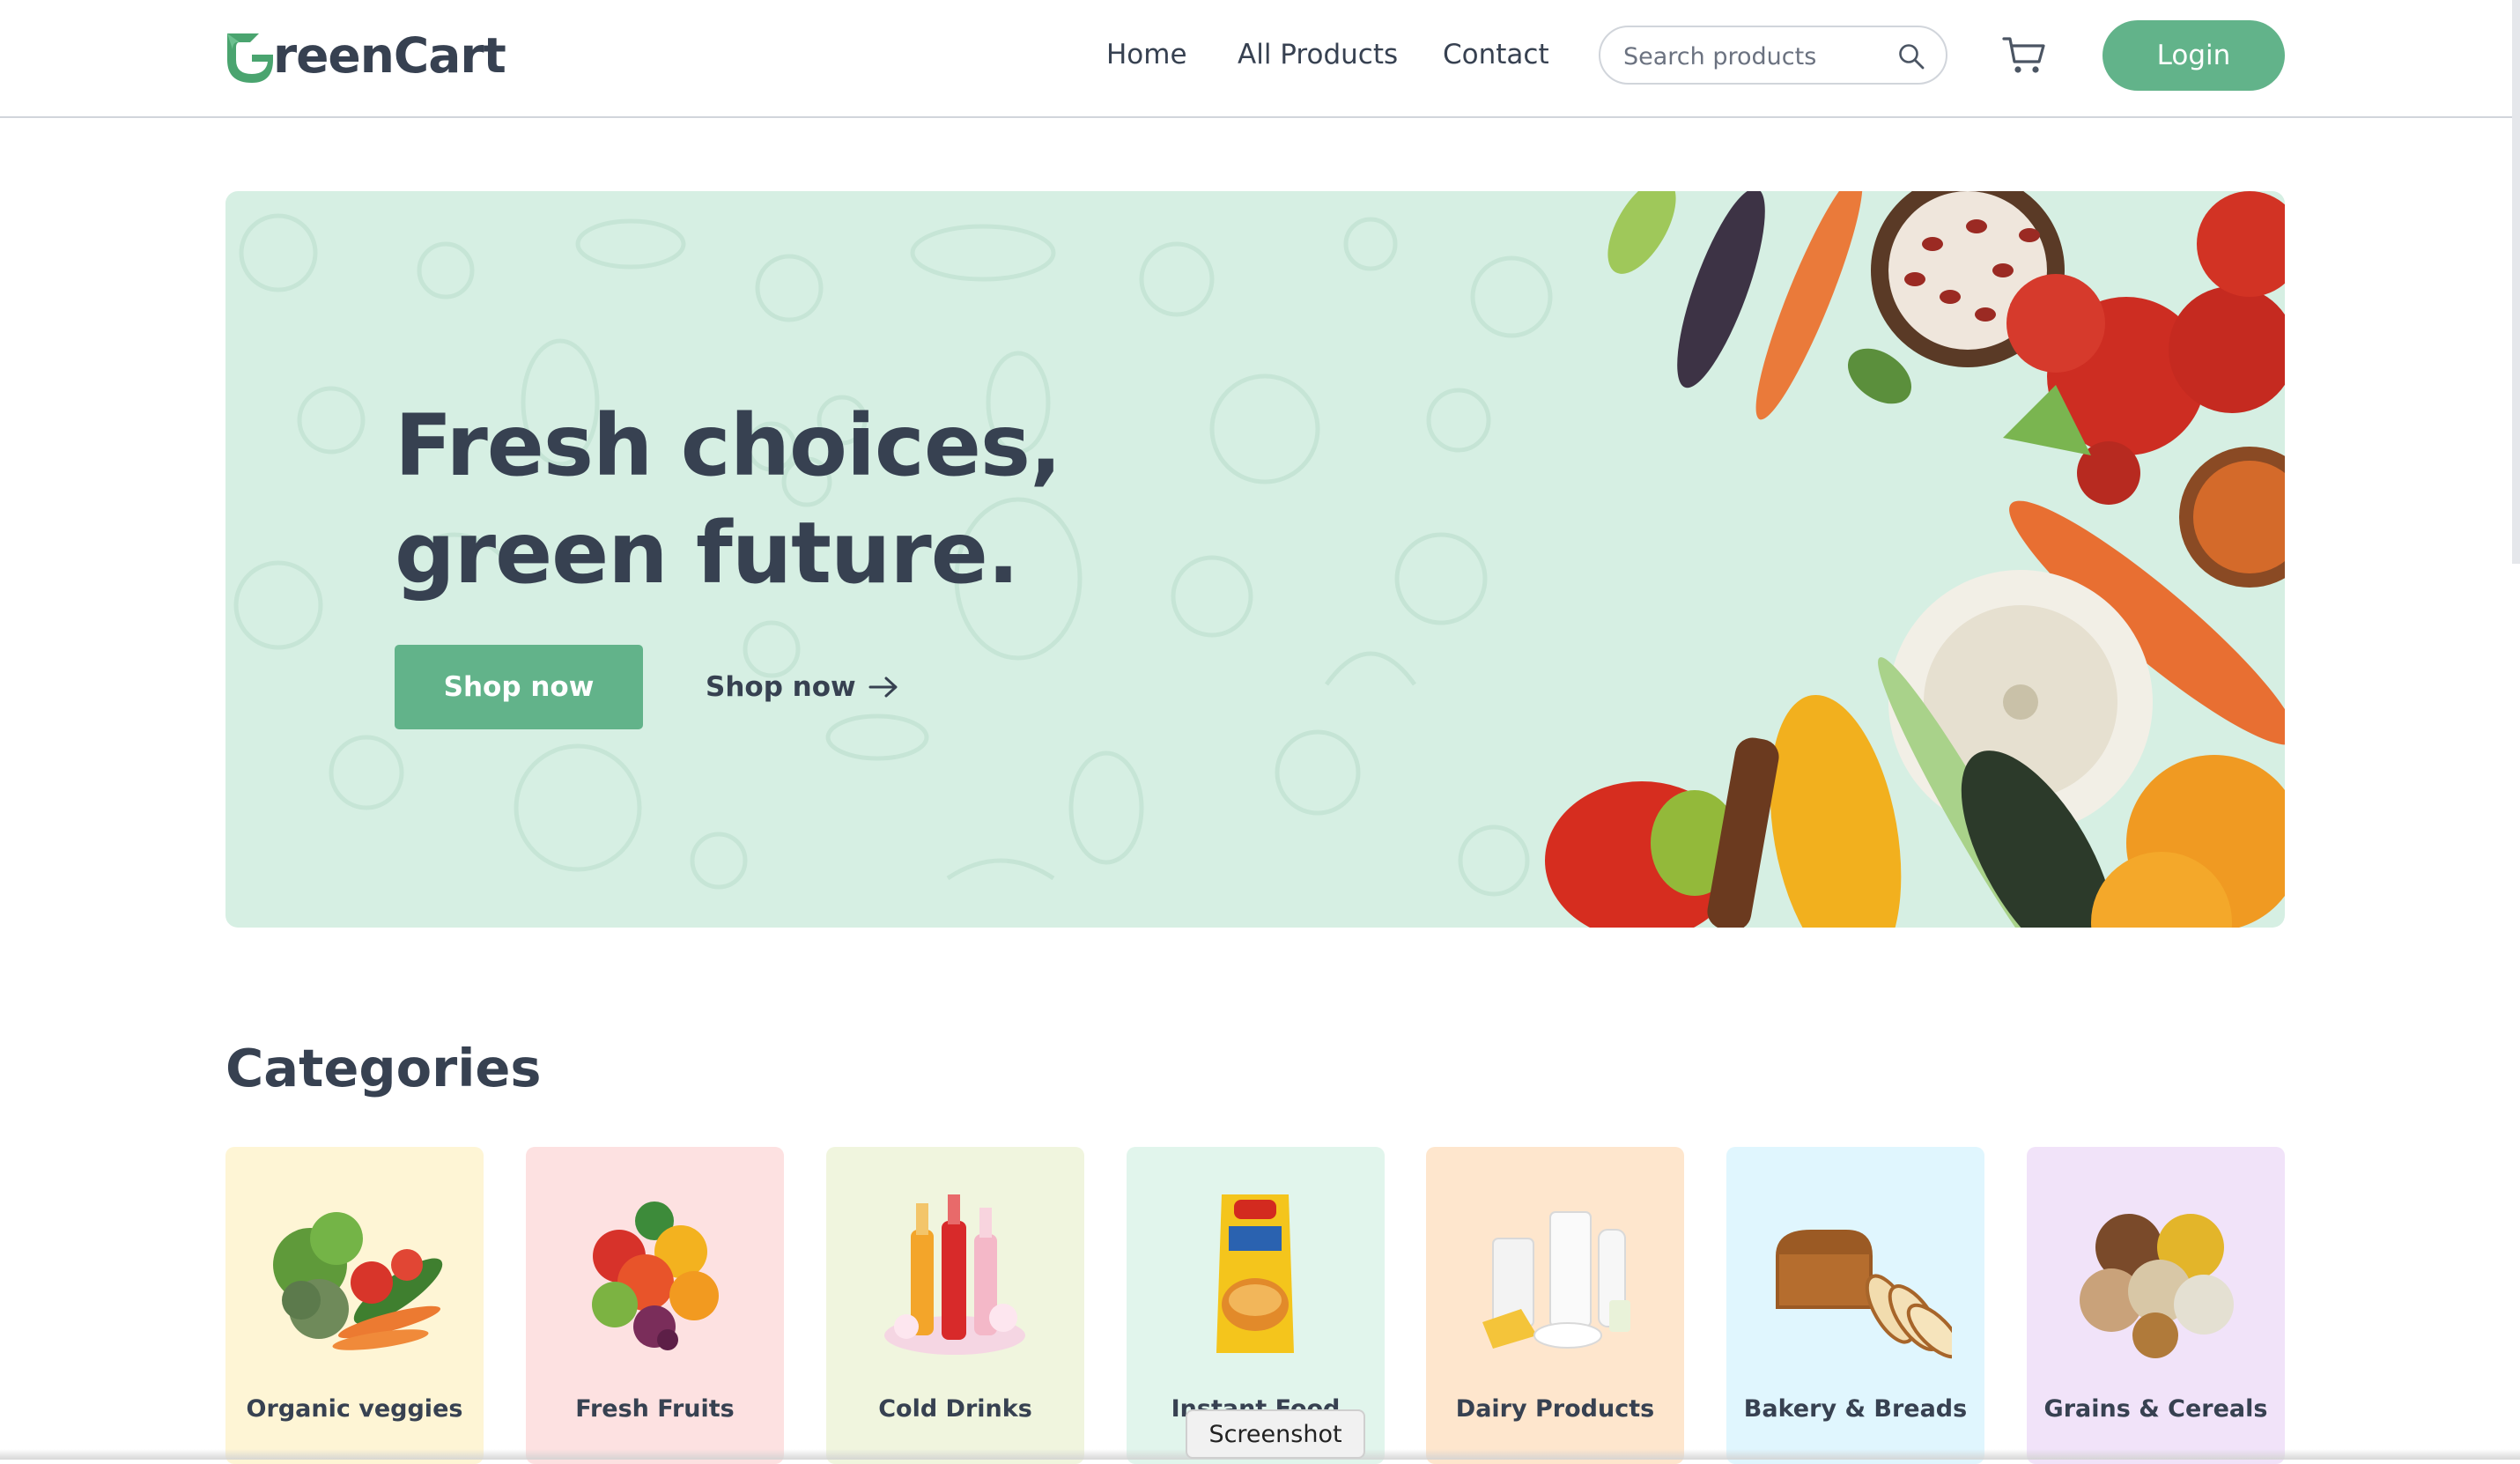 Image resolution: width=2520 pixels, height=1464 pixels. I want to click on shop-now-link-label: Shop now, so click(781, 687).